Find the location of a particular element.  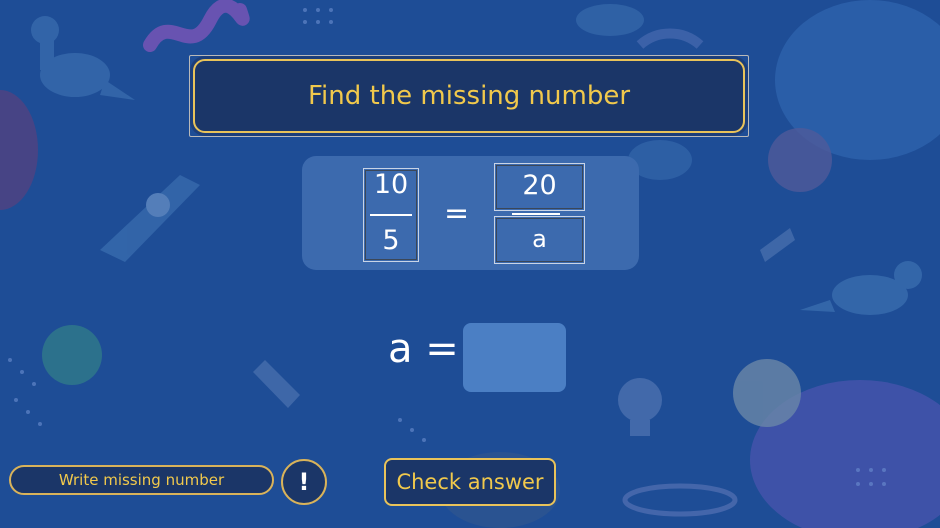

answer-input is located at coordinates (514, 357).